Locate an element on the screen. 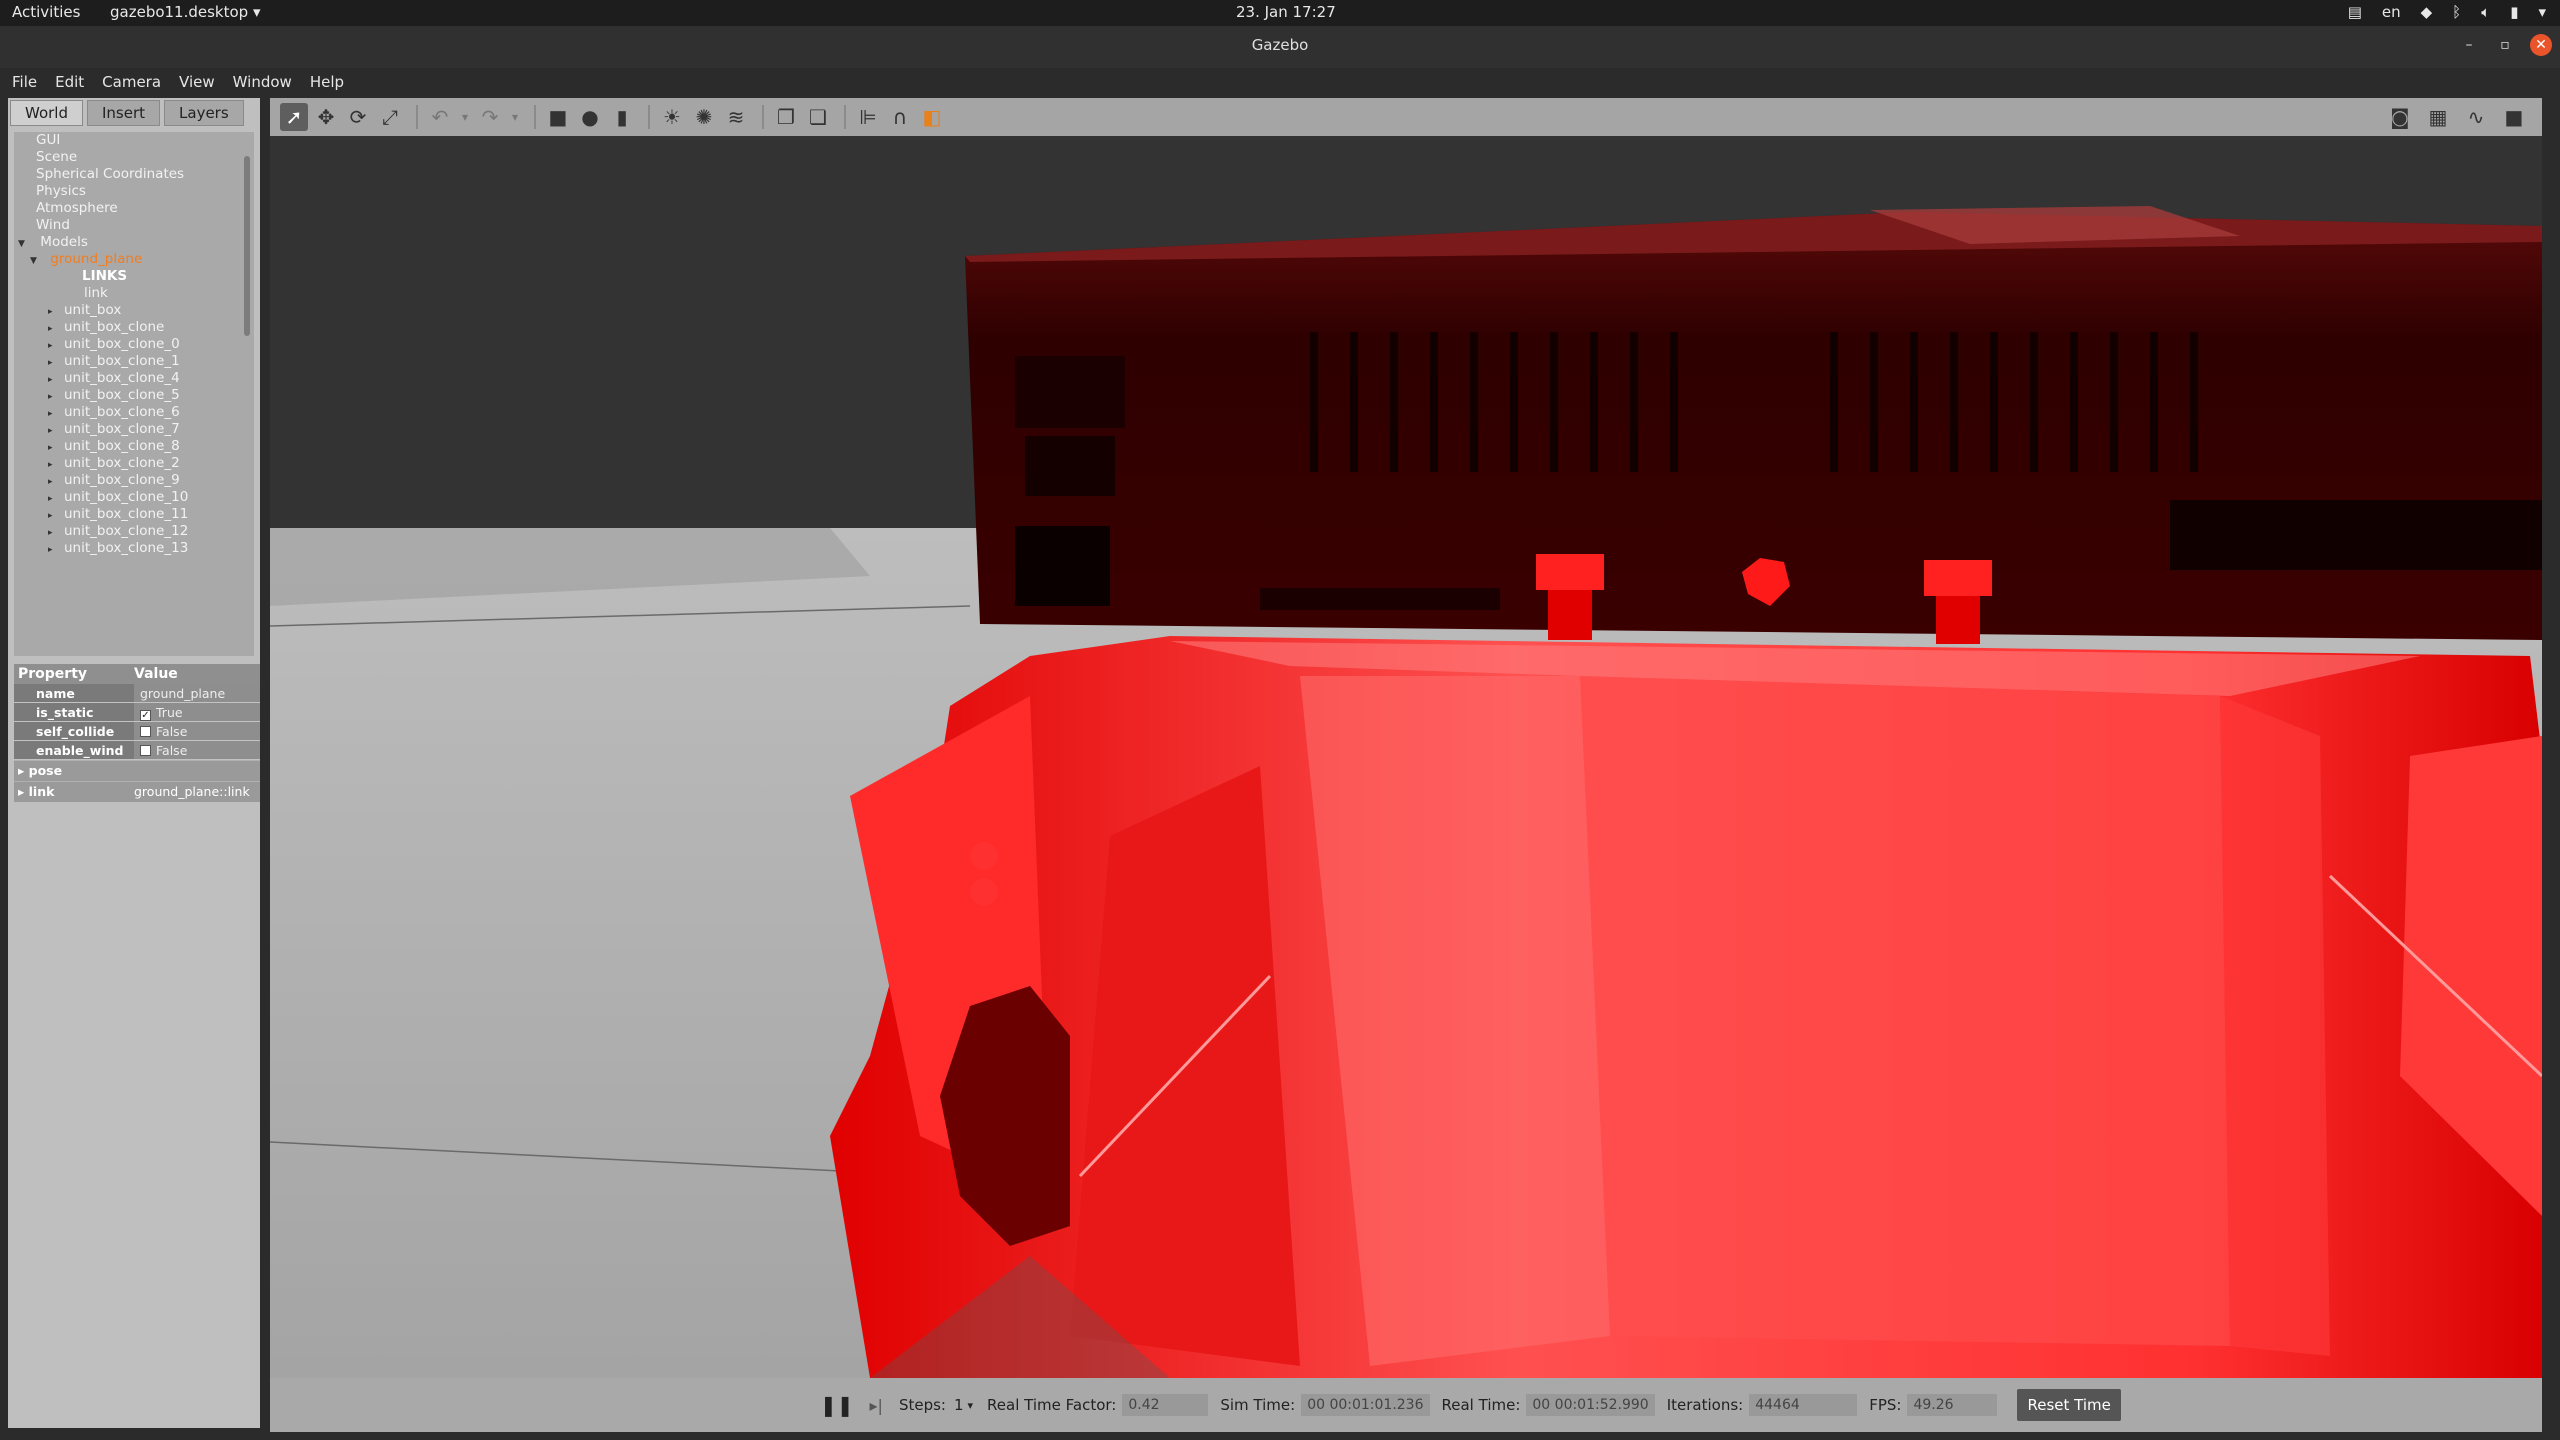 This screenshot has width=2560, height=1440. translate-mode-icon: ✥ is located at coordinates (326, 117).